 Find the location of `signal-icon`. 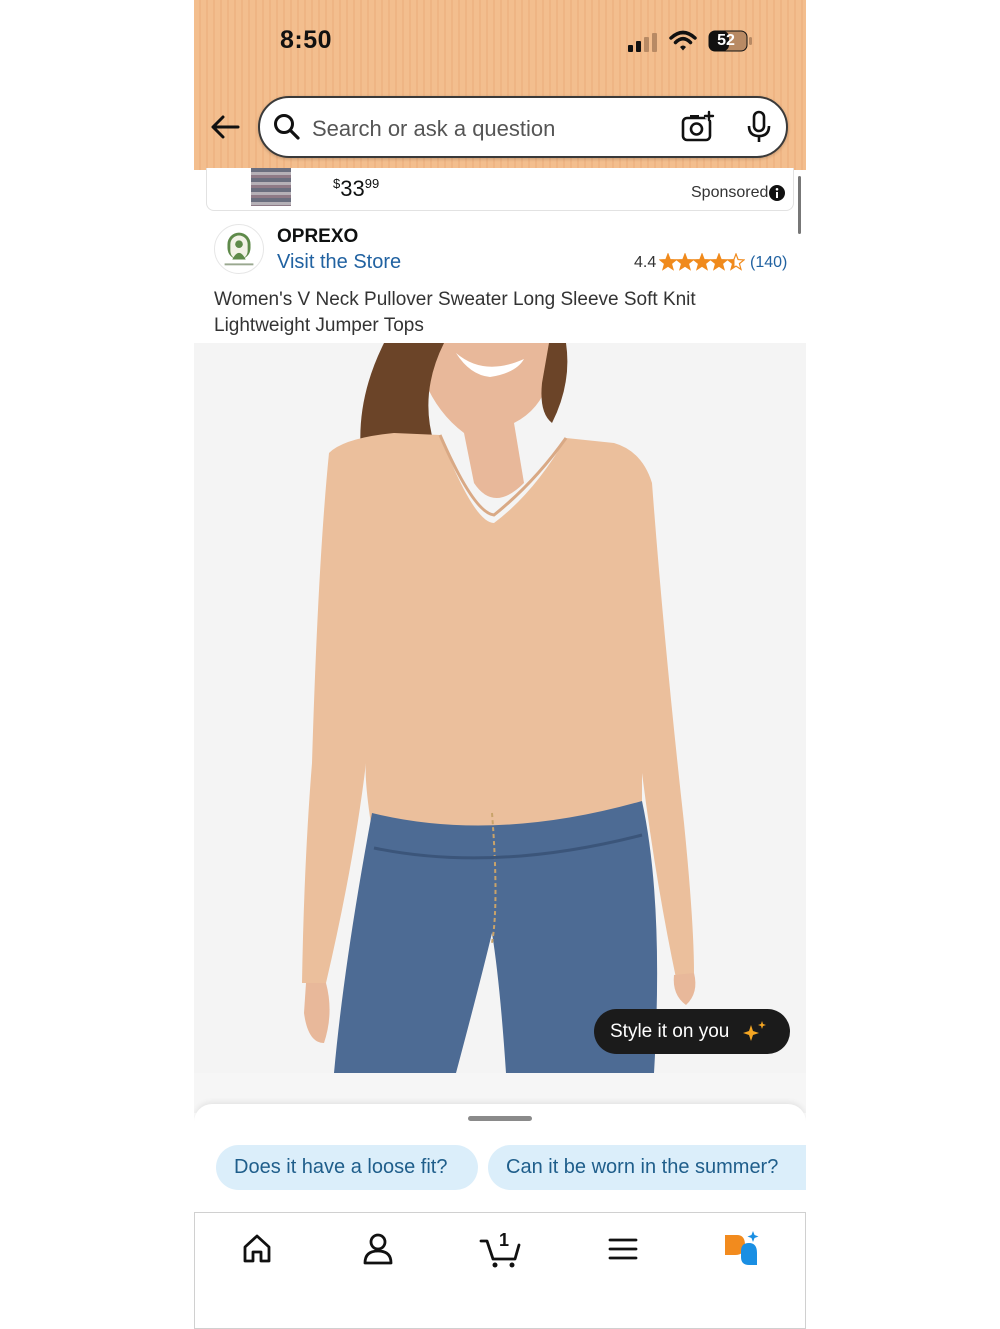

signal-icon is located at coordinates (642, 42).